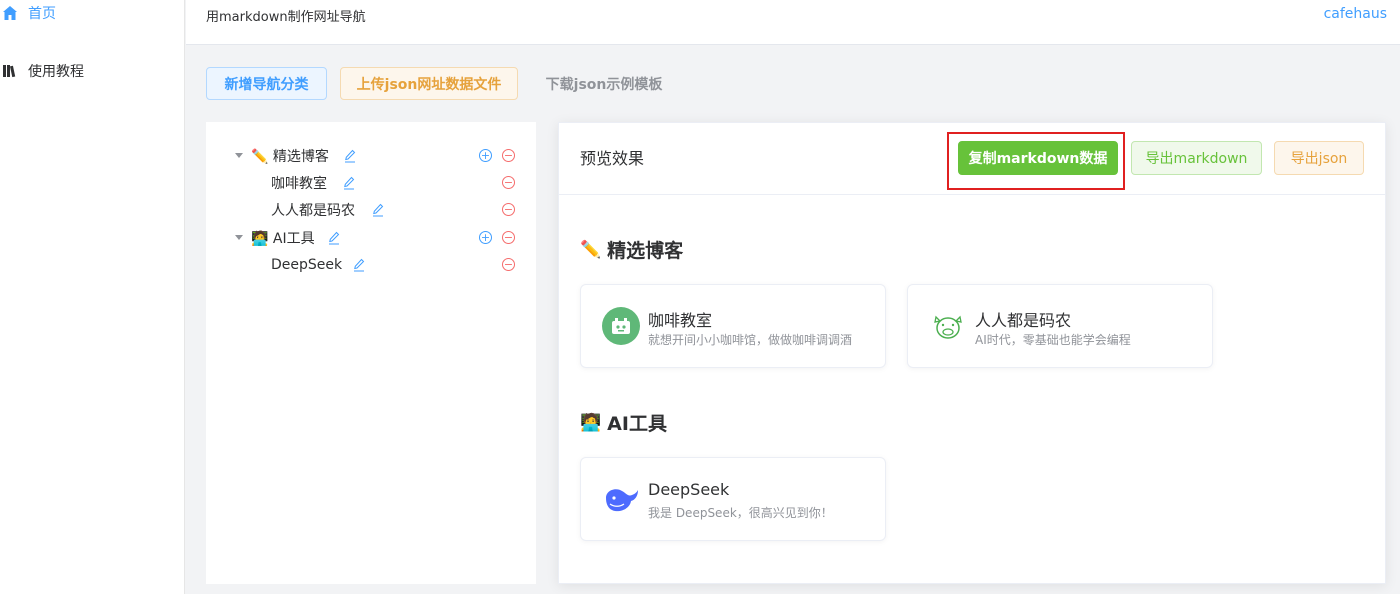 Image resolution: width=1400 pixels, height=594 pixels. I want to click on tree-node-label: ✏️ 精选博客, so click(290, 157).